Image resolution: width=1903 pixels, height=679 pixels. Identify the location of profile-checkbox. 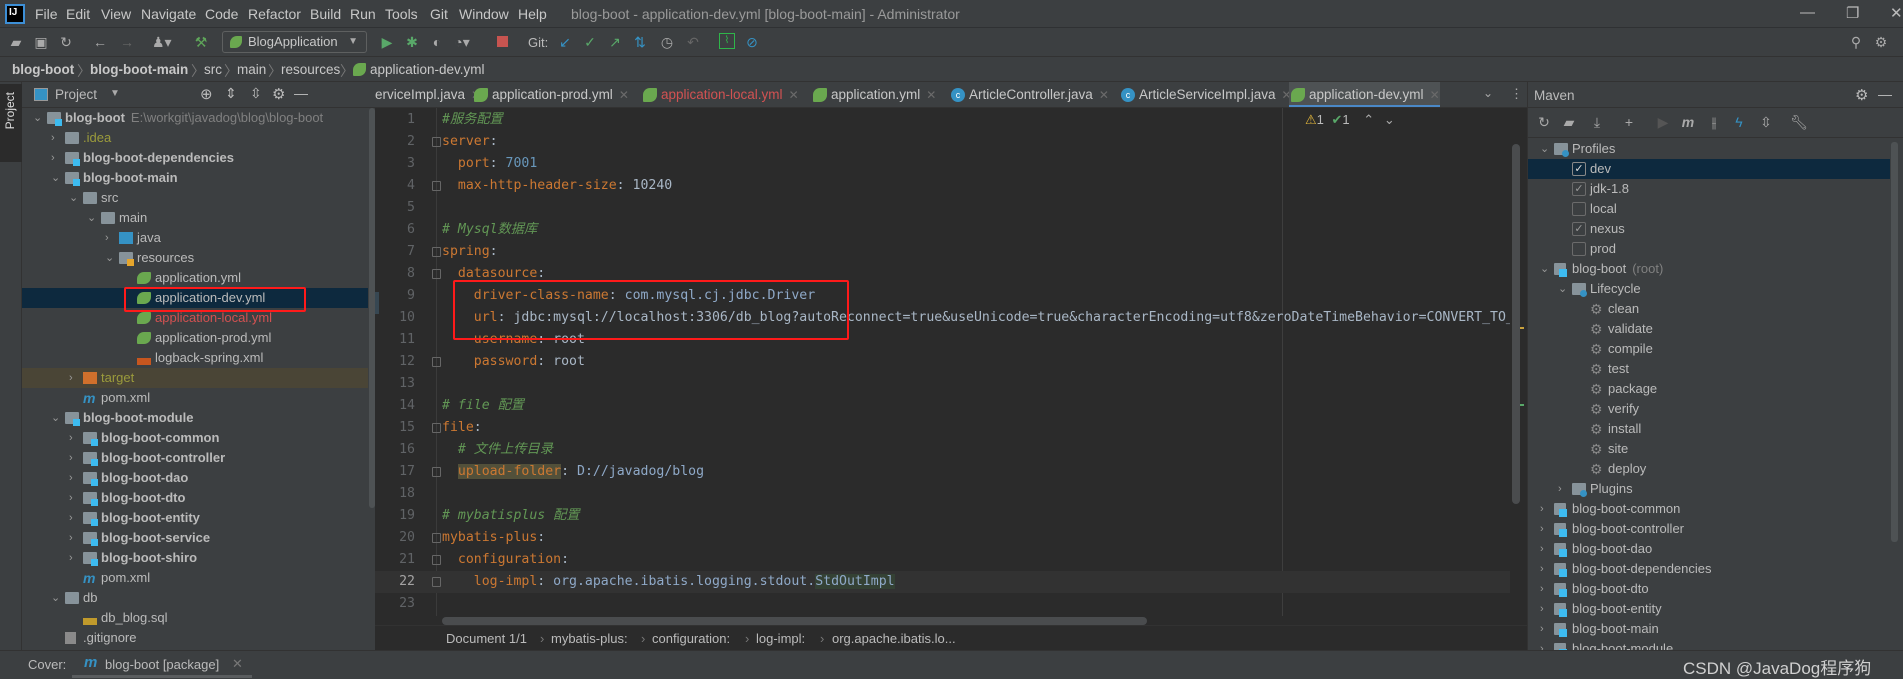
(1579, 249).